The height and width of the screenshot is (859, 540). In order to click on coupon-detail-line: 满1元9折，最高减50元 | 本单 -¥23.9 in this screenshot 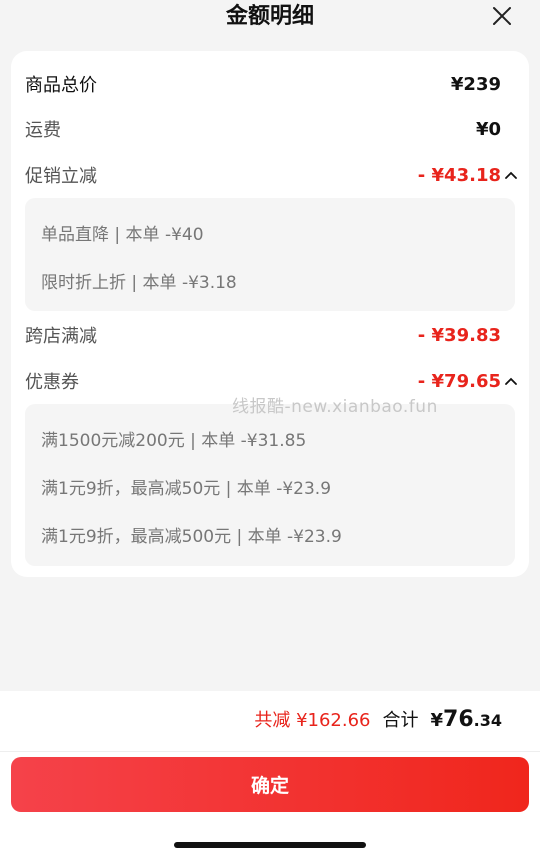, I will do `click(186, 489)`.